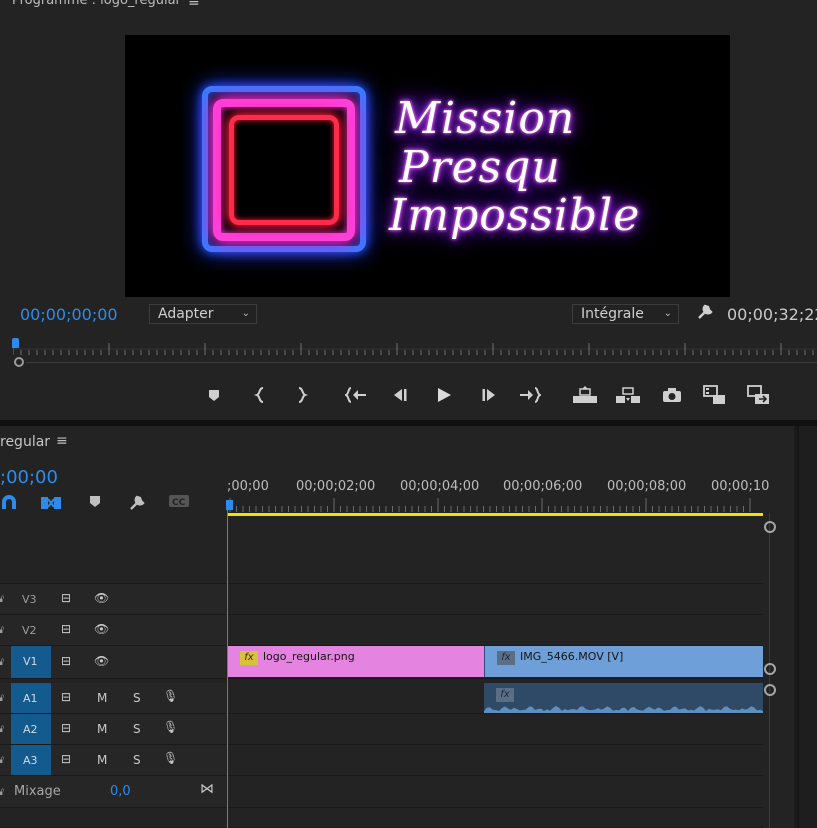  Describe the element at coordinates (51, 505) in the screenshot. I see `linked-selection-icon` at that location.